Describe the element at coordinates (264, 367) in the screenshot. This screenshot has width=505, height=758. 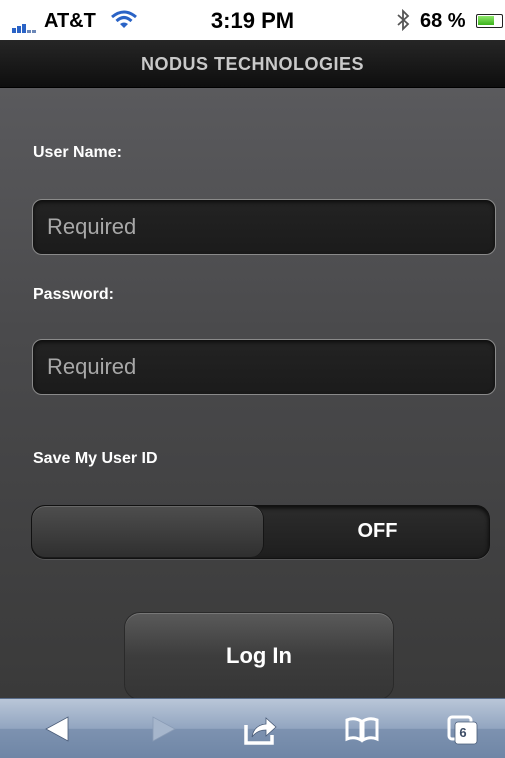
I see `password-input` at that location.